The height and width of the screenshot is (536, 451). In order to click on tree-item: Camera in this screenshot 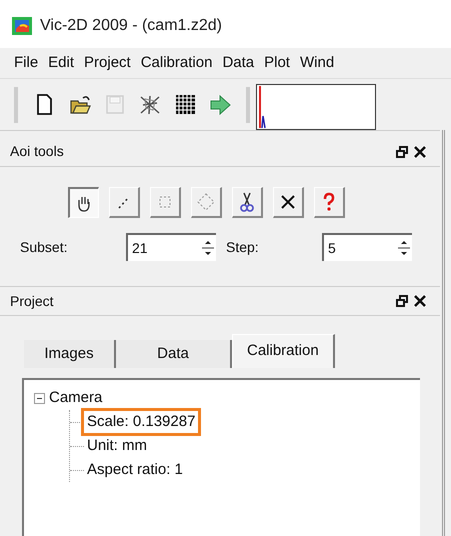, I will do `click(75, 398)`.